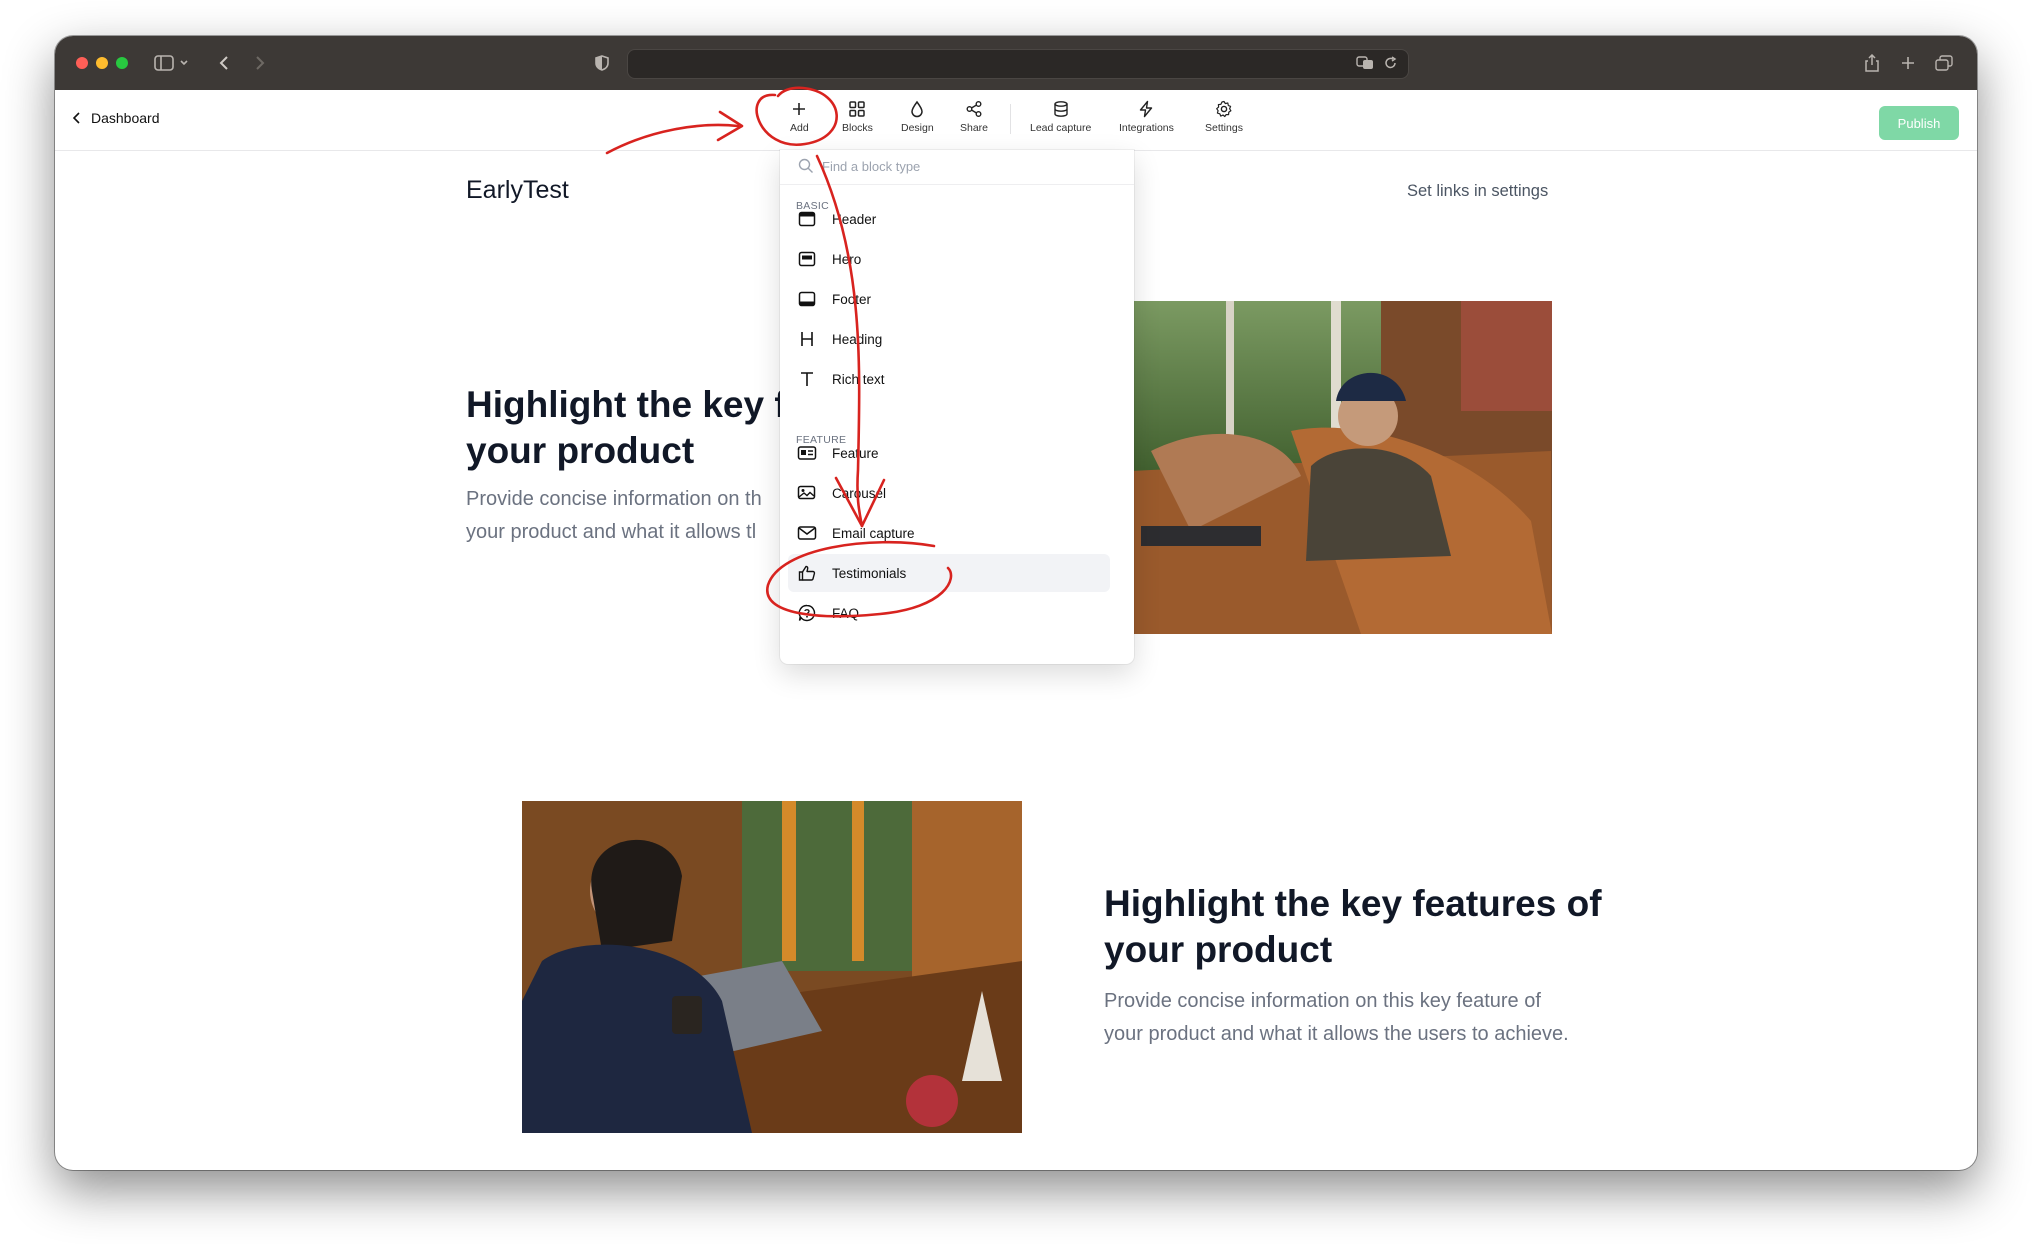 This screenshot has height=1244, width=2032. What do you see at coordinates (949, 573) in the screenshot?
I see `block-item-testimonials: Testimonials` at bounding box center [949, 573].